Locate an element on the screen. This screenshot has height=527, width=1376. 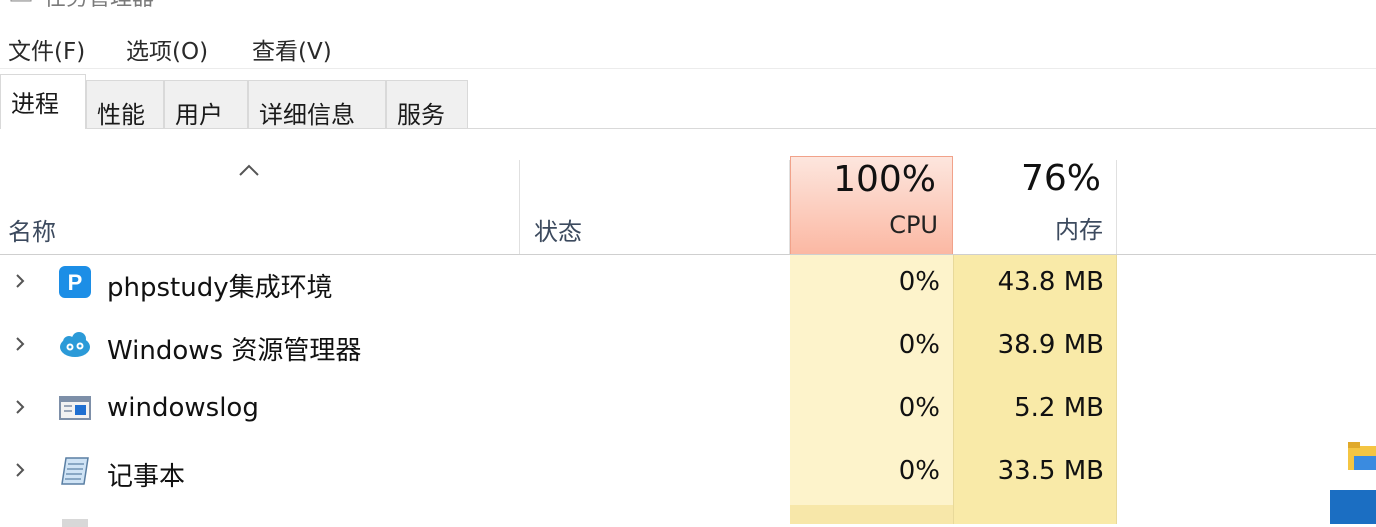
memory-label: 内存 is located at coordinates (1079, 230).